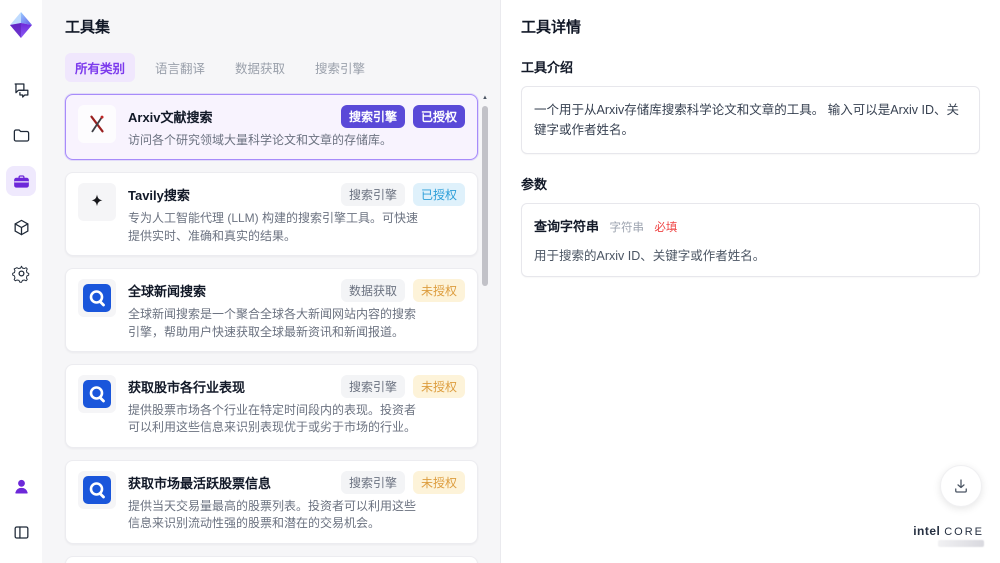  I want to click on detail-title: 工具详情, so click(551, 27).